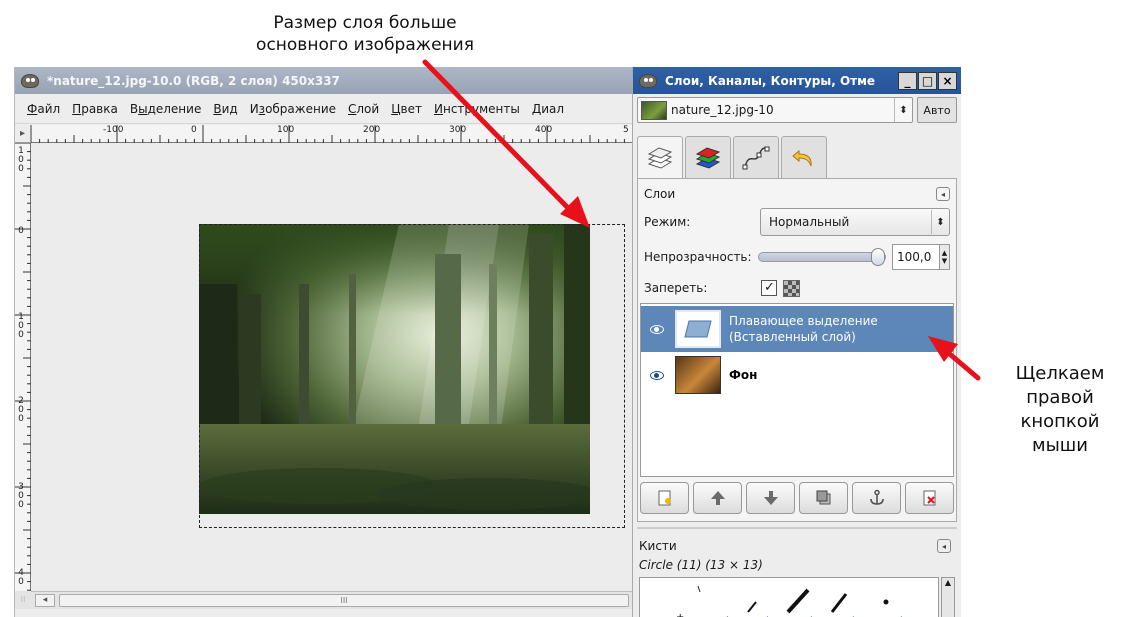 This screenshot has width=1139, height=617. What do you see at coordinates (365, 23) in the screenshot?
I see `annotation-line: Размер слоя больше` at bounding box center [365, 23].